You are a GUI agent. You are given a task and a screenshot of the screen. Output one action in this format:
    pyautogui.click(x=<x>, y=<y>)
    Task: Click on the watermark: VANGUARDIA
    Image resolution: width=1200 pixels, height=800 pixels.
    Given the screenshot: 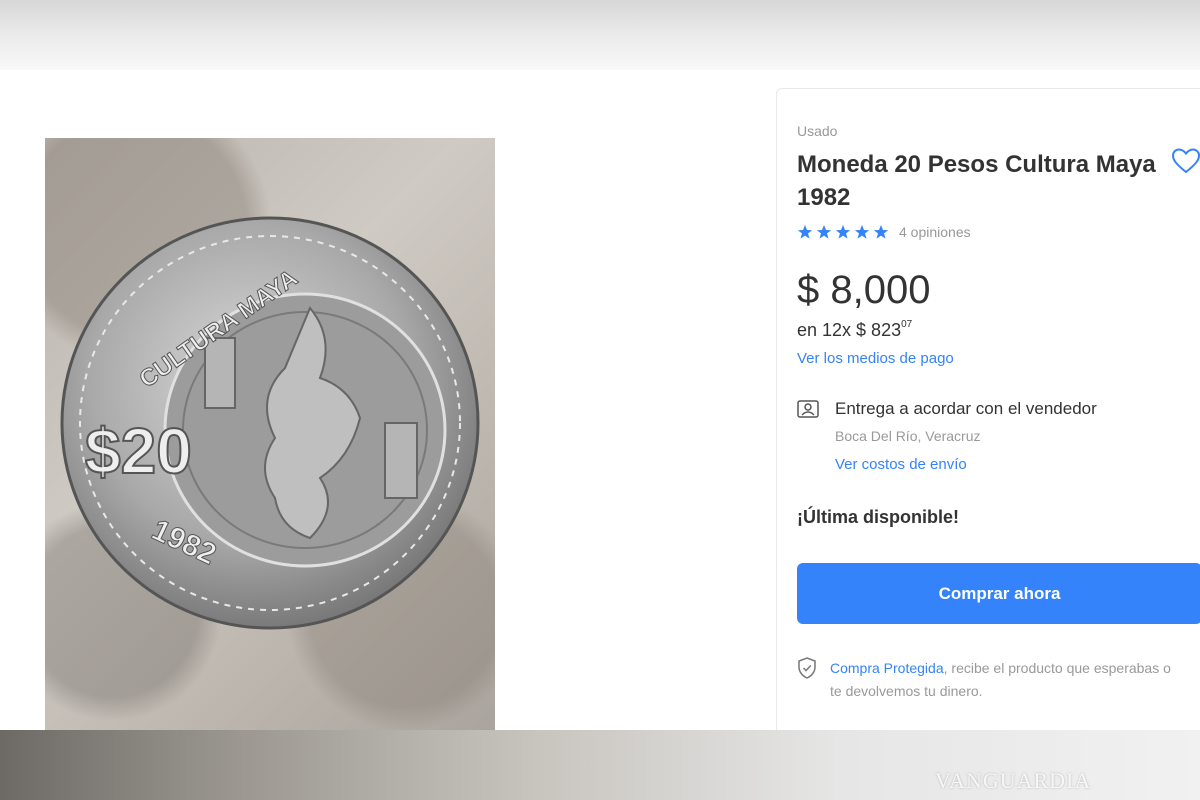 What is the action you would take?
    pyautogui.click(x=1013, y=780)
    